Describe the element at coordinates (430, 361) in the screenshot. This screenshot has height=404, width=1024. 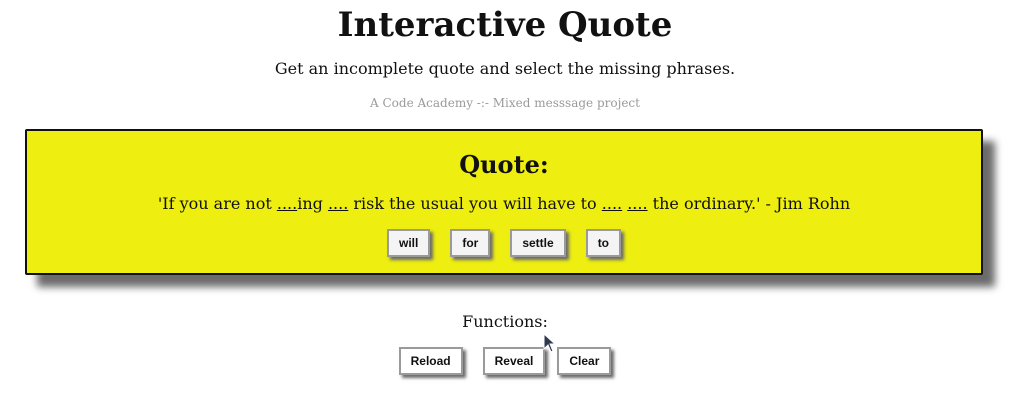
I see `reload-button: Reload` at that location.